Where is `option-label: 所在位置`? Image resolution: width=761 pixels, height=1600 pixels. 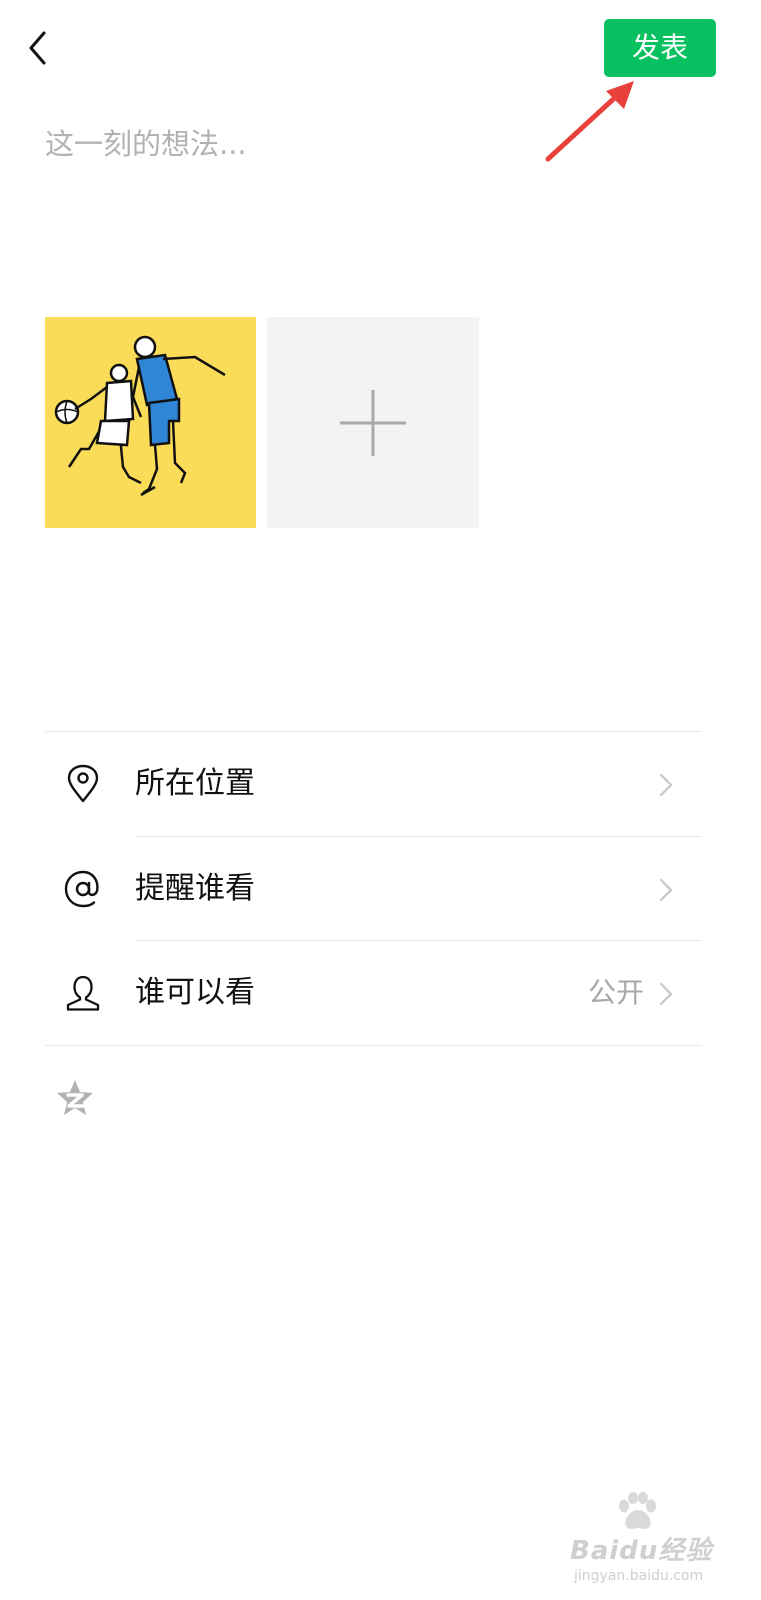 option-label: 所在位置 is located at coordinates (195, 783).